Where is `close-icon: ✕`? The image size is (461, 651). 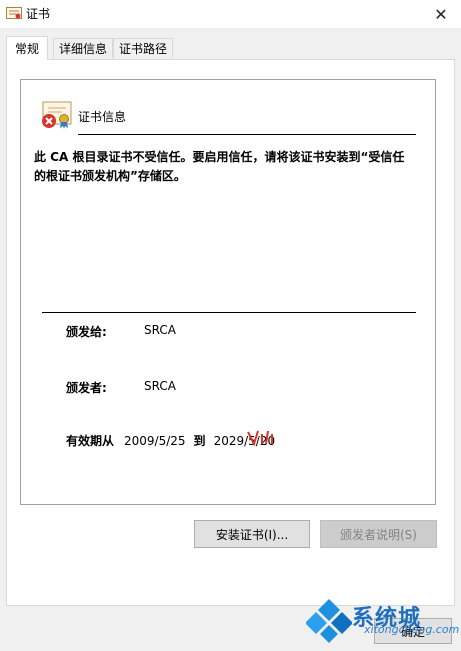 close-icon: ✕ is located at coordinates (441, 14).